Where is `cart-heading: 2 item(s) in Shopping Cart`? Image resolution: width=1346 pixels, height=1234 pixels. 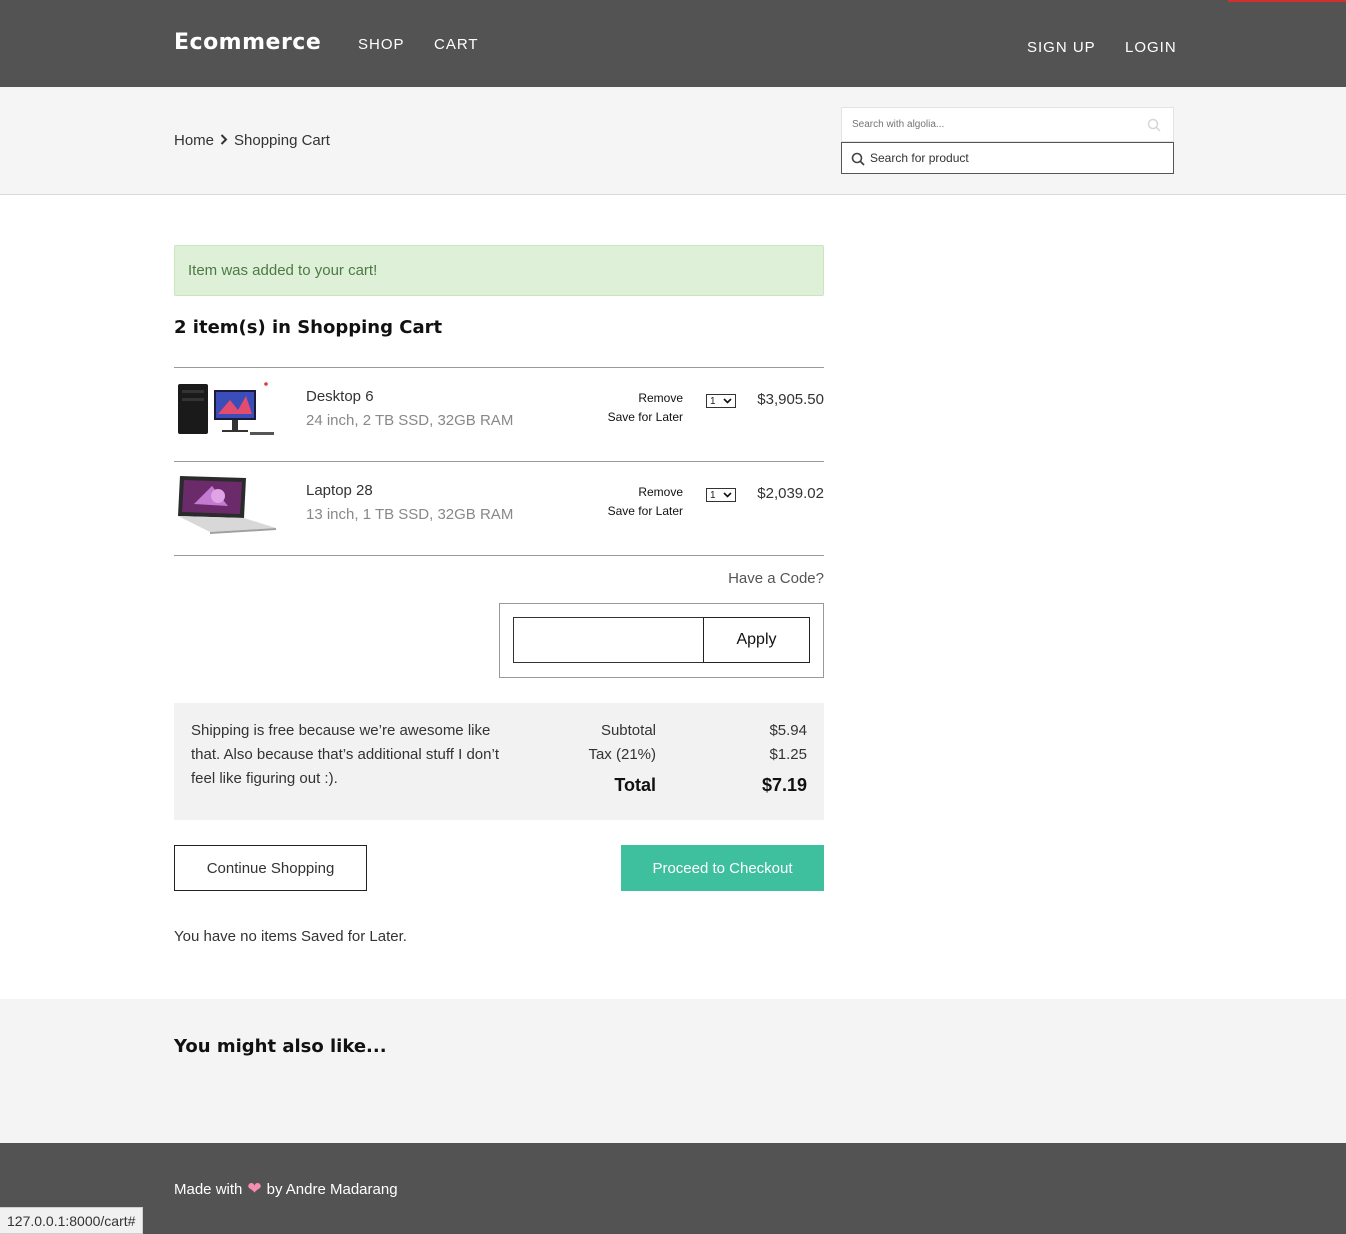
cart-heading: 2 item(s) in Shopping Cart is located at coordinates (308, 327).